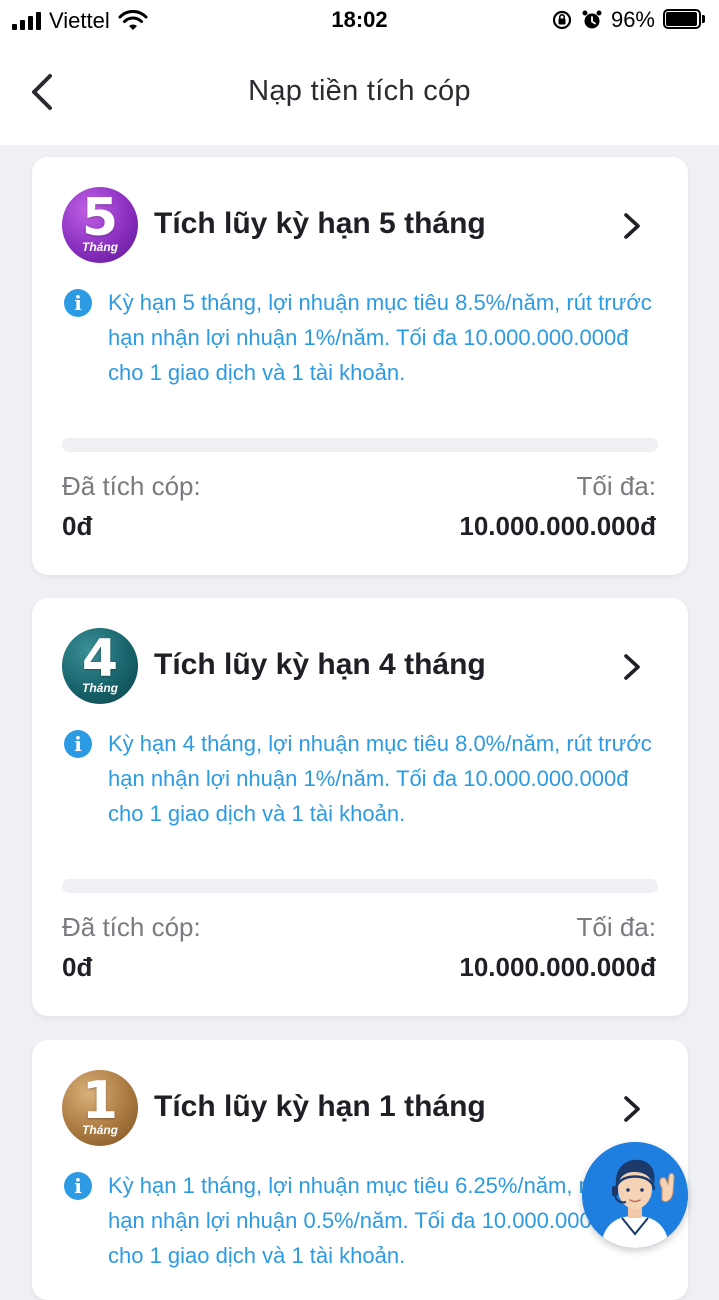  I want to click on support-chat-button, so click(635, 1195).